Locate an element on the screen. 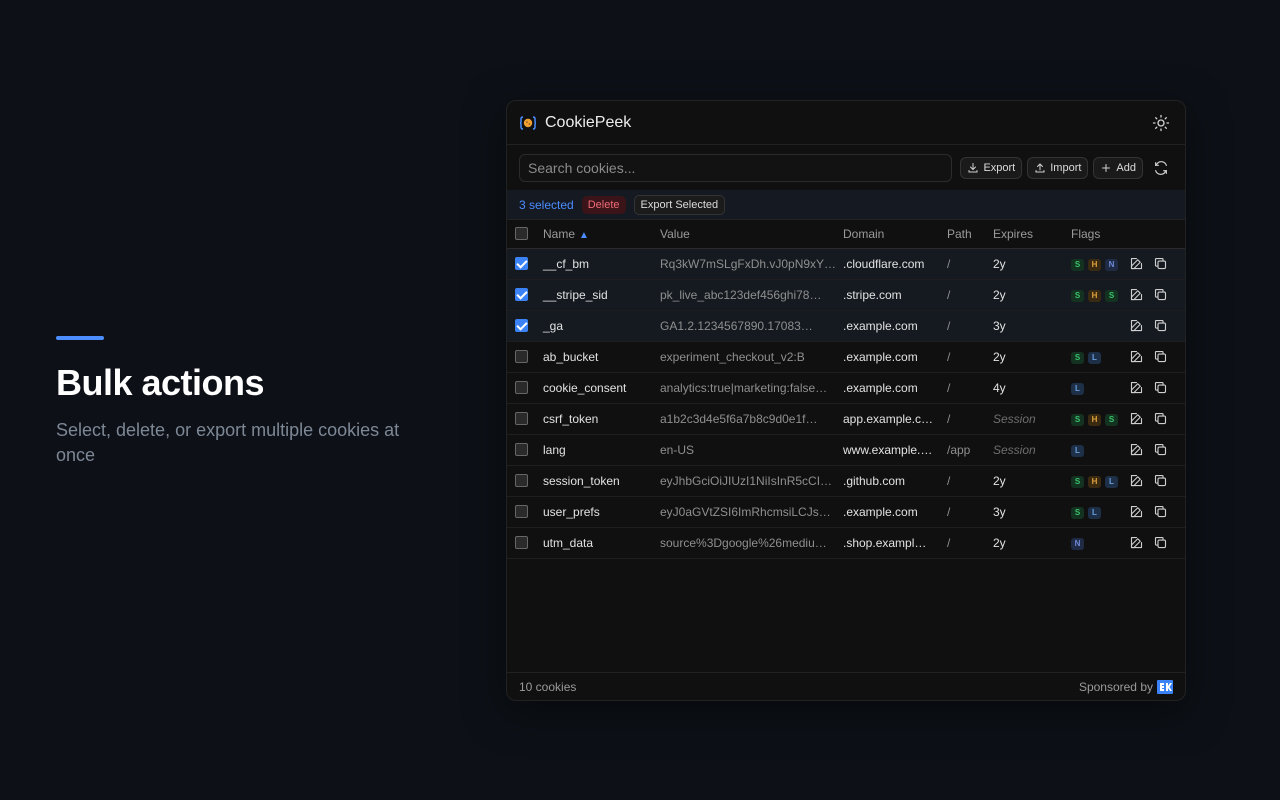 Image resolution: width=1280 pixels, height=800 pixels. add-label: Add is located at coordinates (1126, 167).